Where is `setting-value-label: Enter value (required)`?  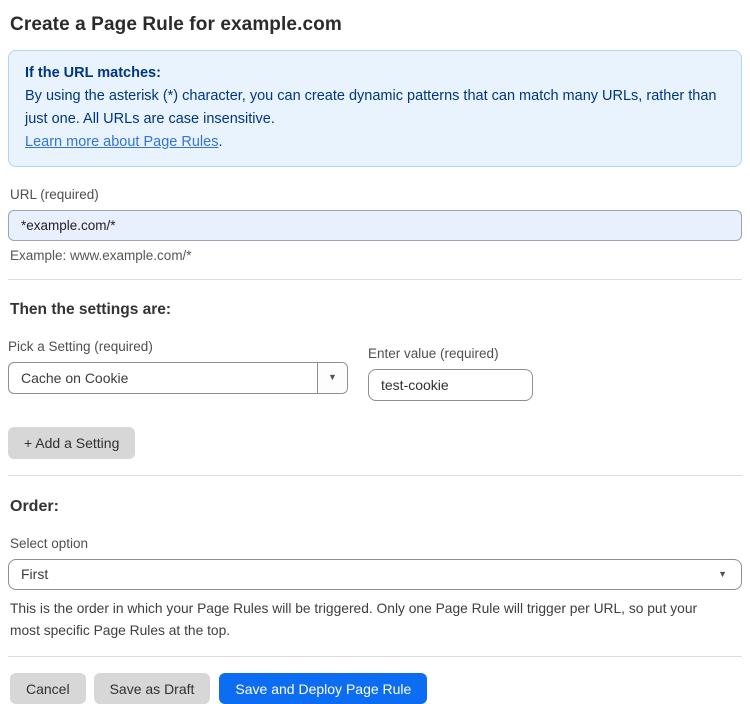
setting-value-label: Enter value (required) is located at coordinates (433, 353).